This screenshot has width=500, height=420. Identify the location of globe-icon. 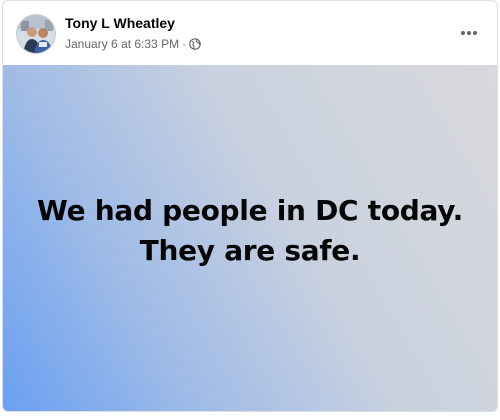
(195, 44).